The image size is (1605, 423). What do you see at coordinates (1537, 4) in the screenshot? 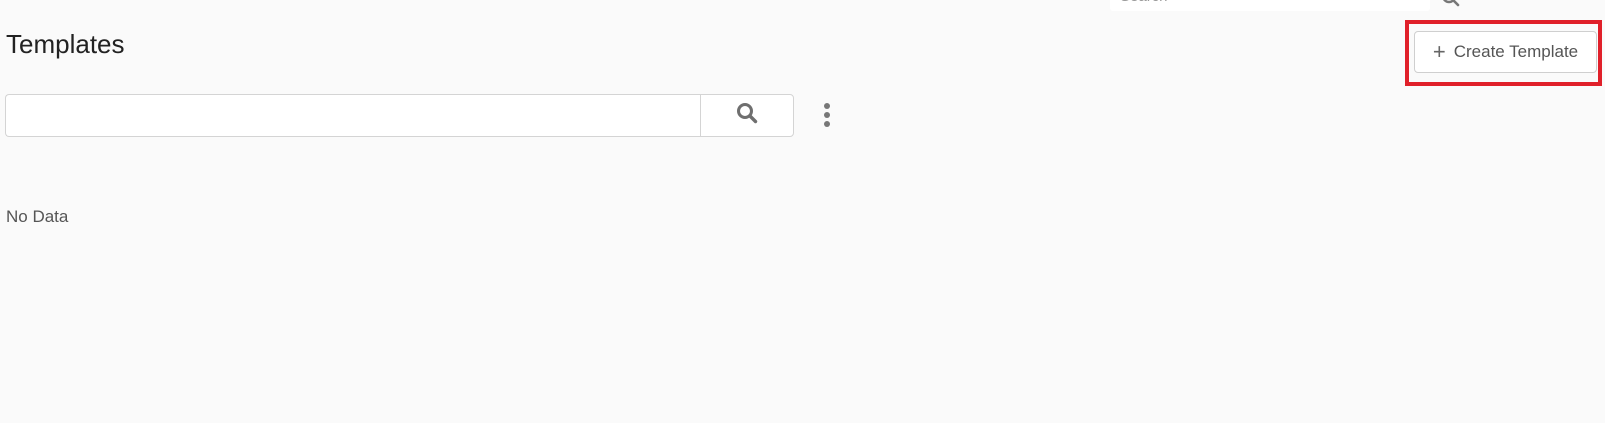
I see `bell-icon` at bounding box center [1537, 4].